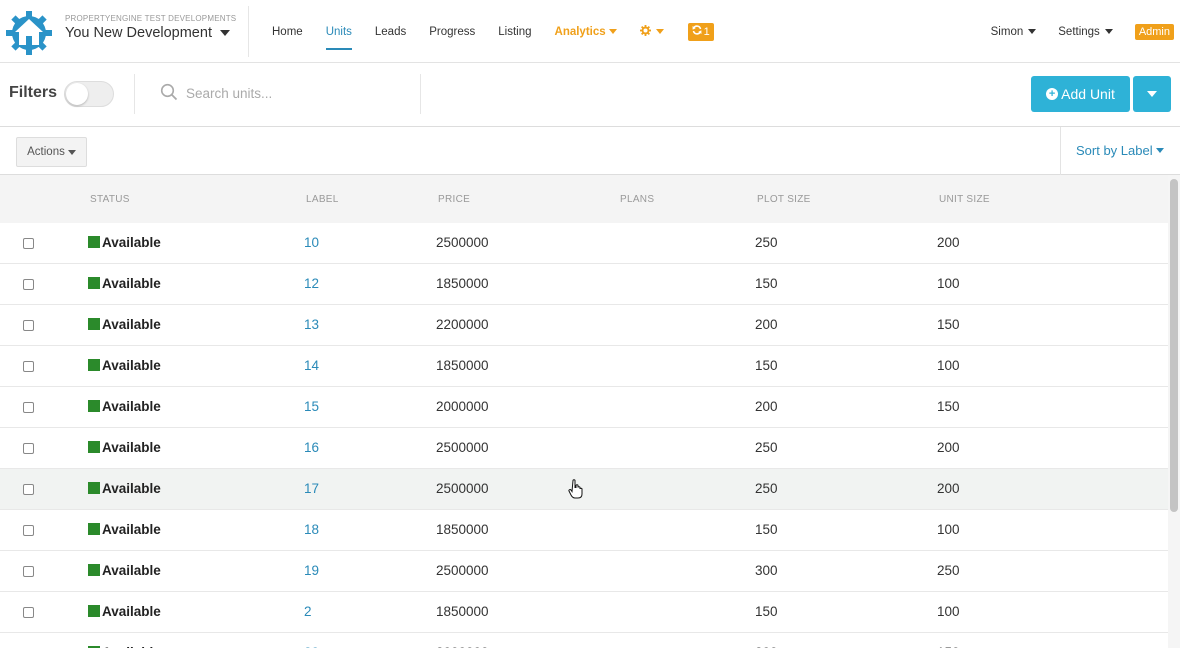  Describe the element at coordinates (1007, 31) in the screenshot. I see `user-name: Simon` at that location.